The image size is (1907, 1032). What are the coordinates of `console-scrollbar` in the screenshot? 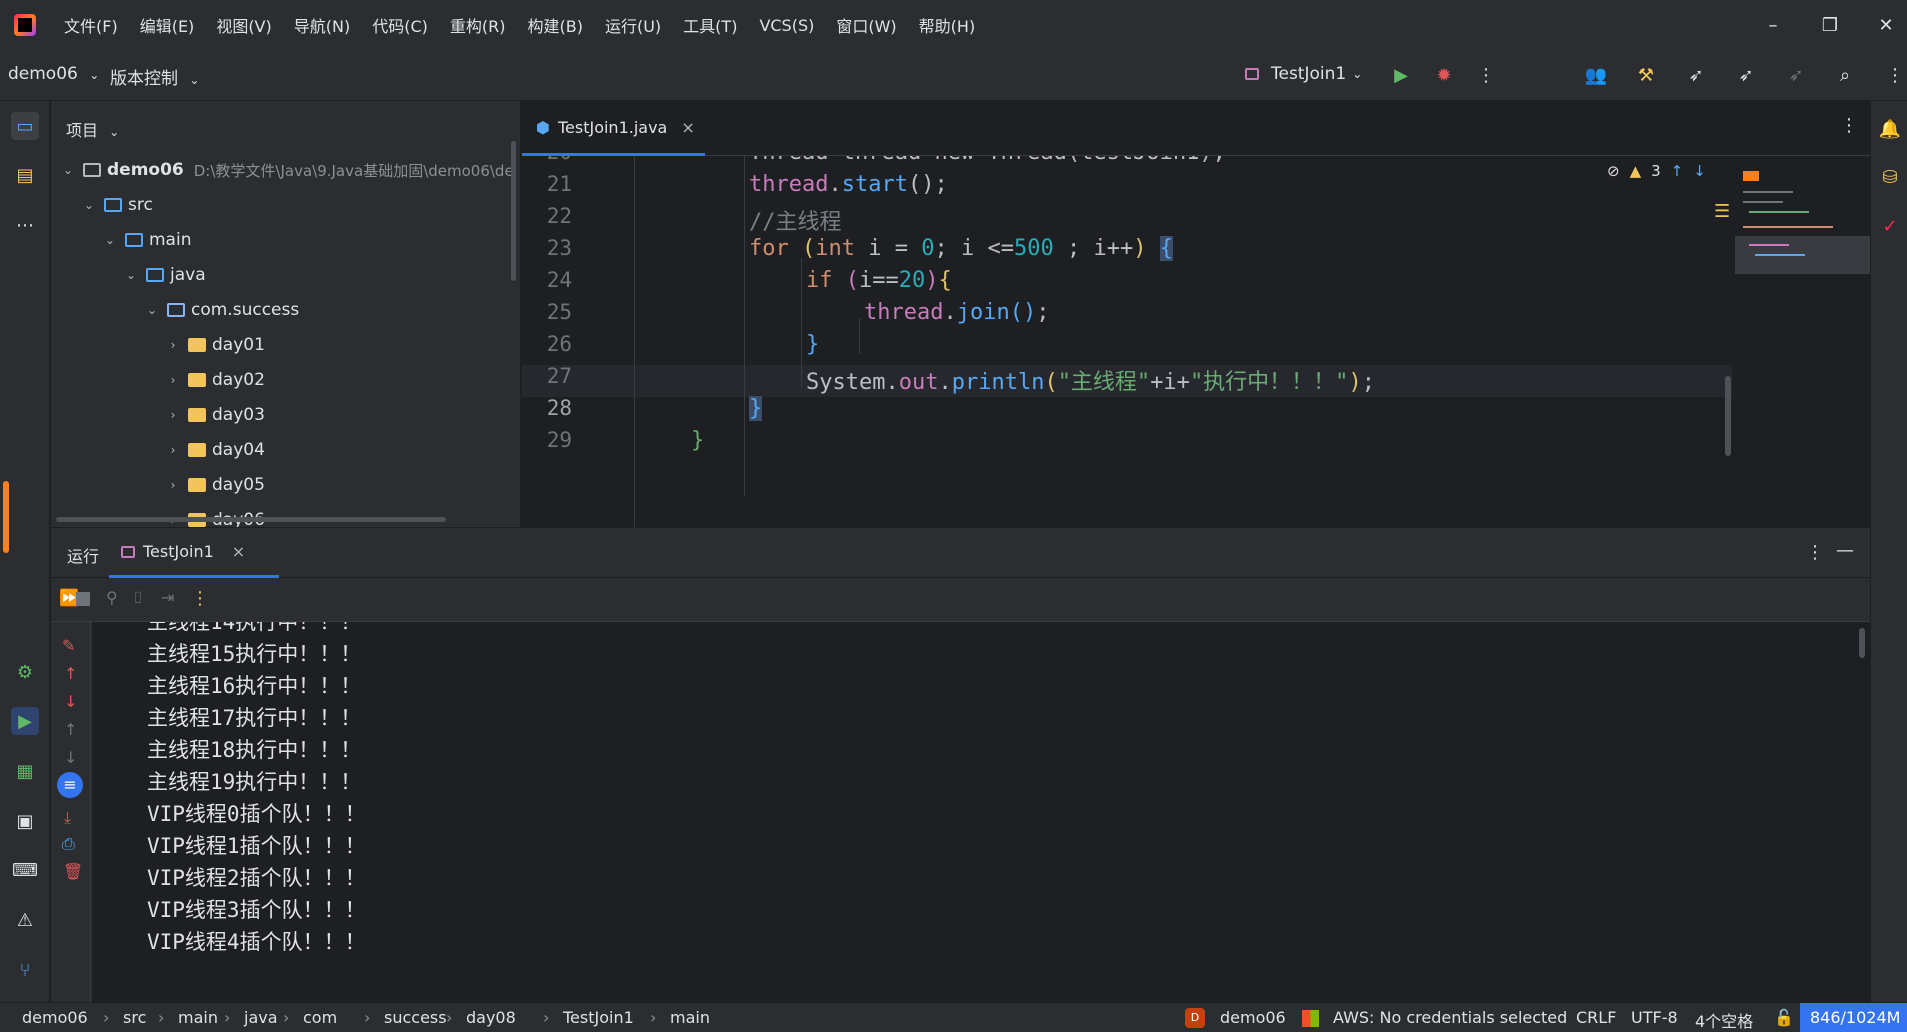 It's located at (1862, 643).